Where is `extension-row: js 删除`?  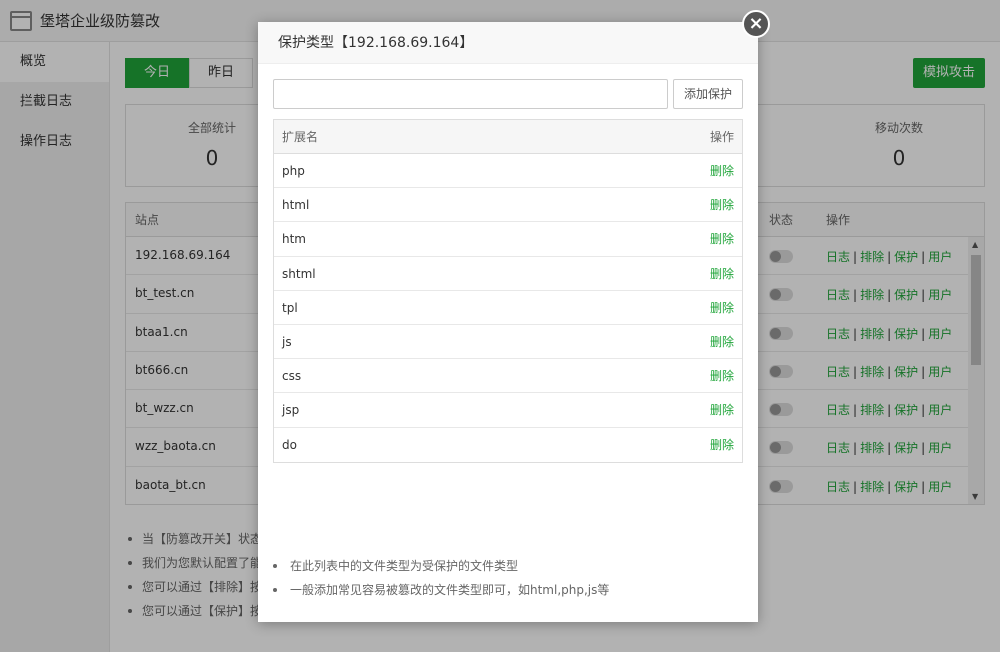
extension-row: js 删除 is located at coordinates (508, 342).